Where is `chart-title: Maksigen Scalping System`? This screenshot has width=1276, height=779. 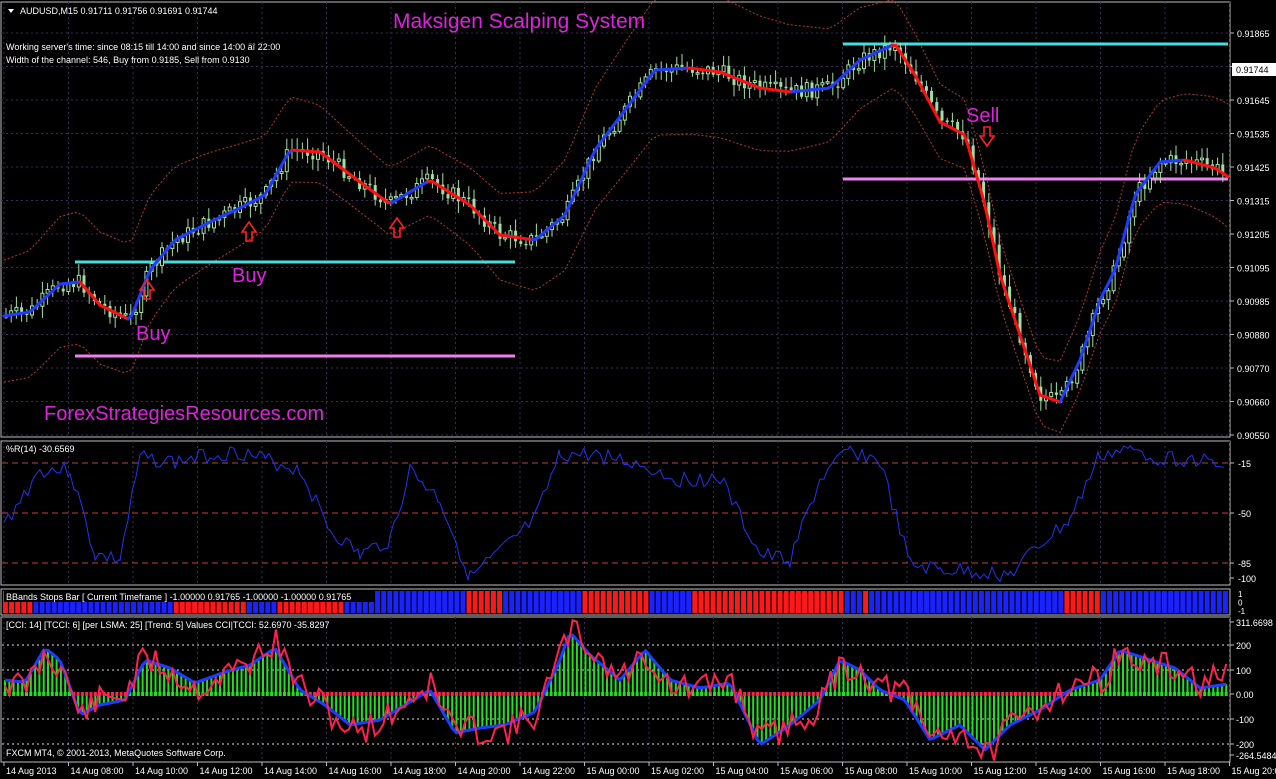
chart-title: Maksigen Scalping System is located at coordinates (519, 21).